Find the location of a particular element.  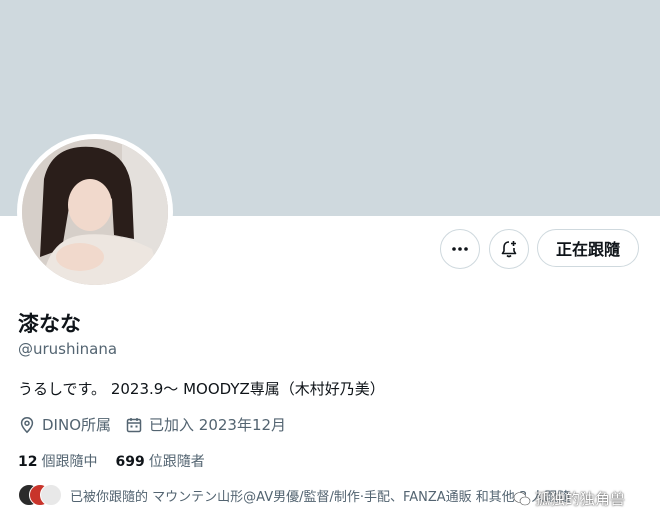

avatar is located at coordinates (95, 212).